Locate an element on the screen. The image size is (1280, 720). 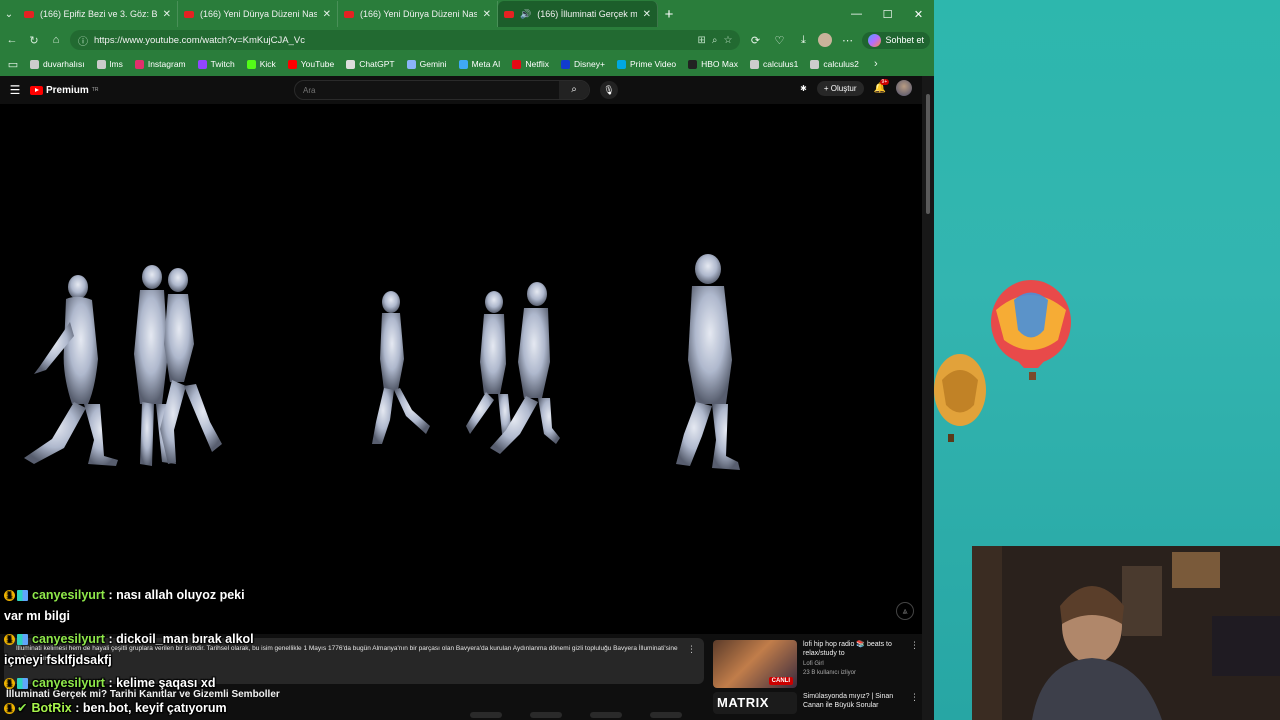
channel-watermark-icon: ⩓ is located at coordinates (905, 611).